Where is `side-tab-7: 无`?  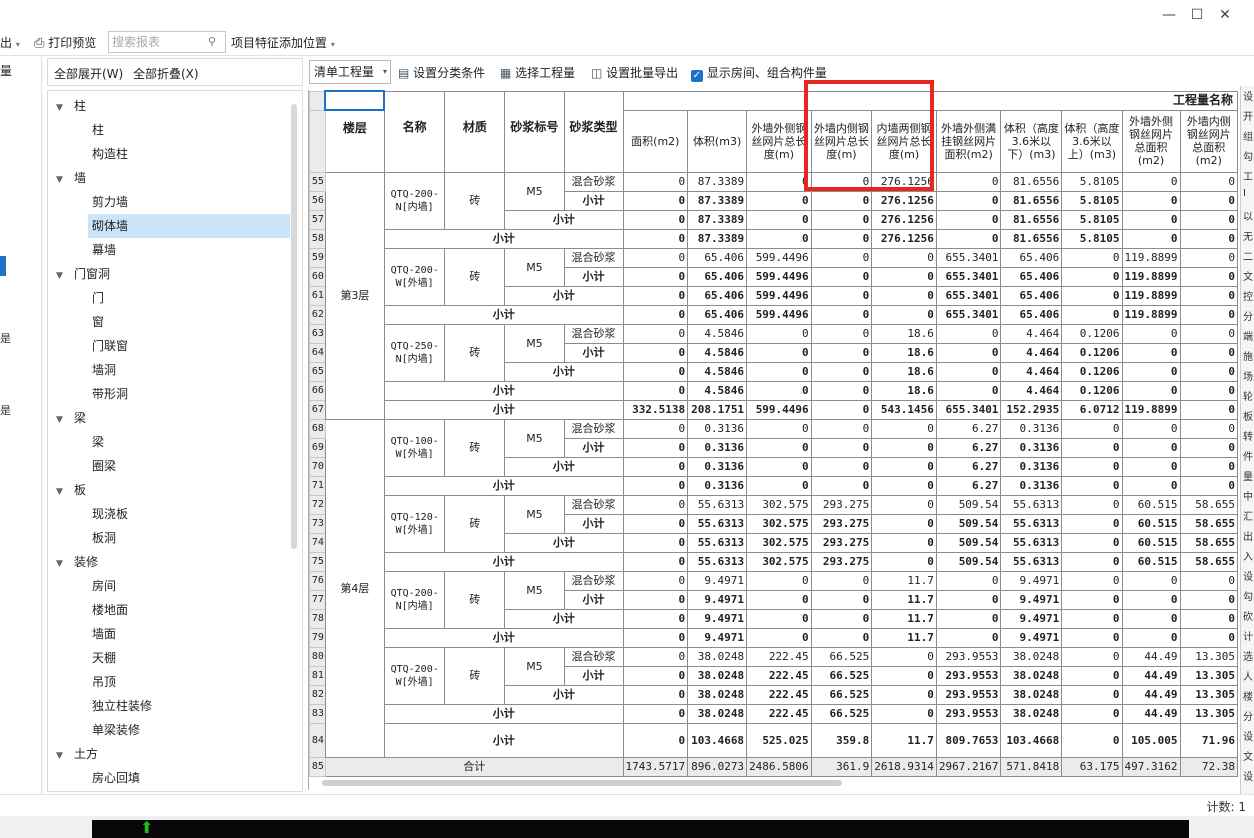 side-tab-7: 无 is located at coordinates (1248, 235).